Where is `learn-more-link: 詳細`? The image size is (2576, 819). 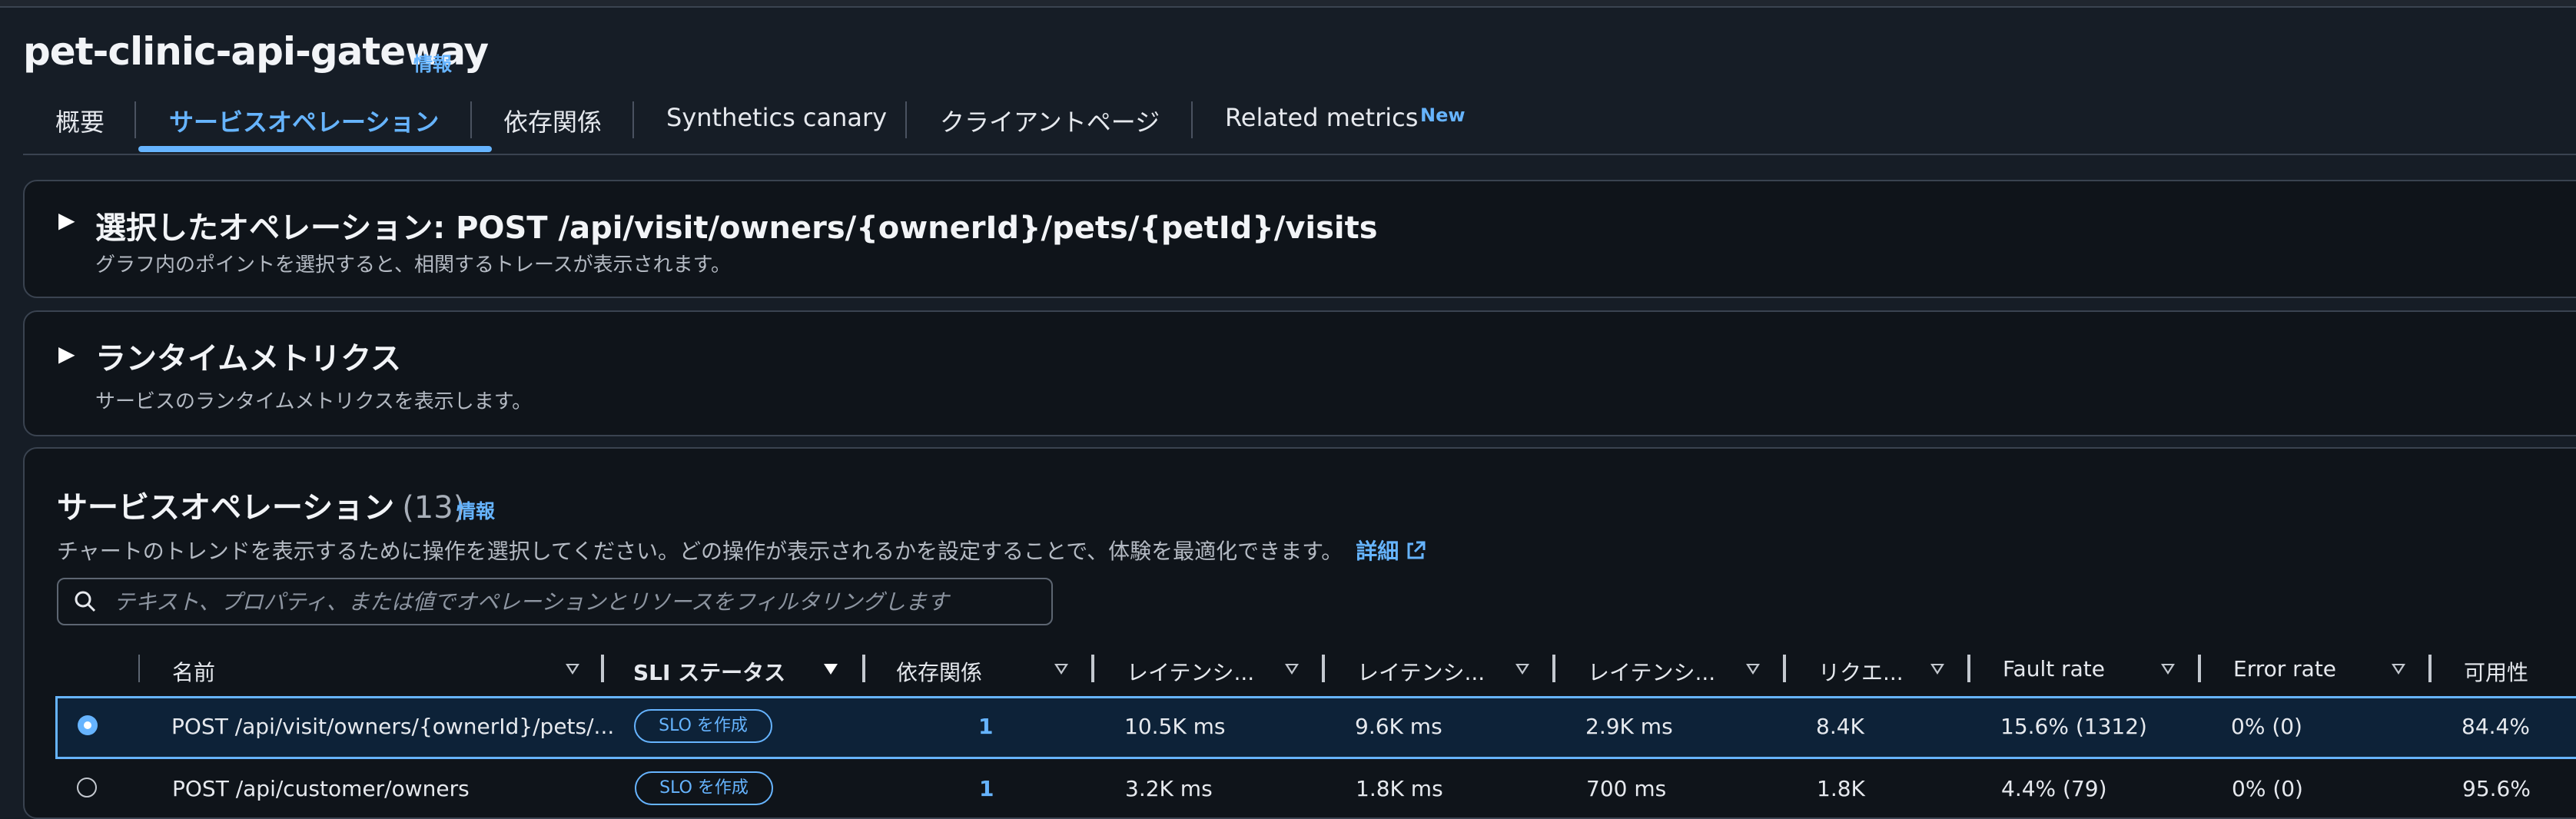
learn-more-link: 詳細 is located at coordinates (1391, 551).